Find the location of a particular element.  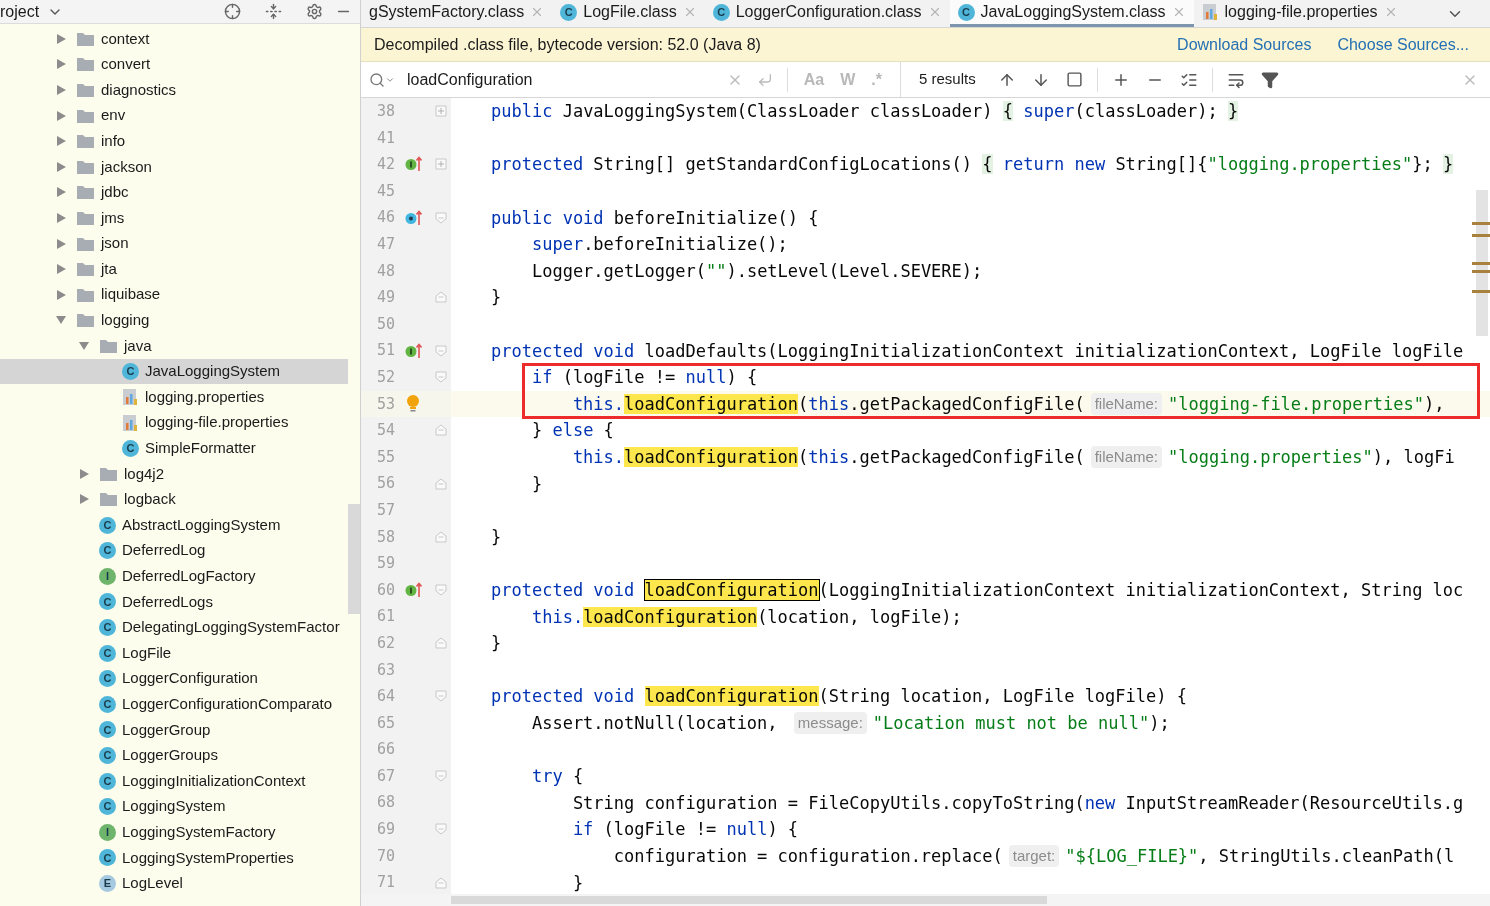

tree-item: diagnostics is located at coordinates (174, 90).